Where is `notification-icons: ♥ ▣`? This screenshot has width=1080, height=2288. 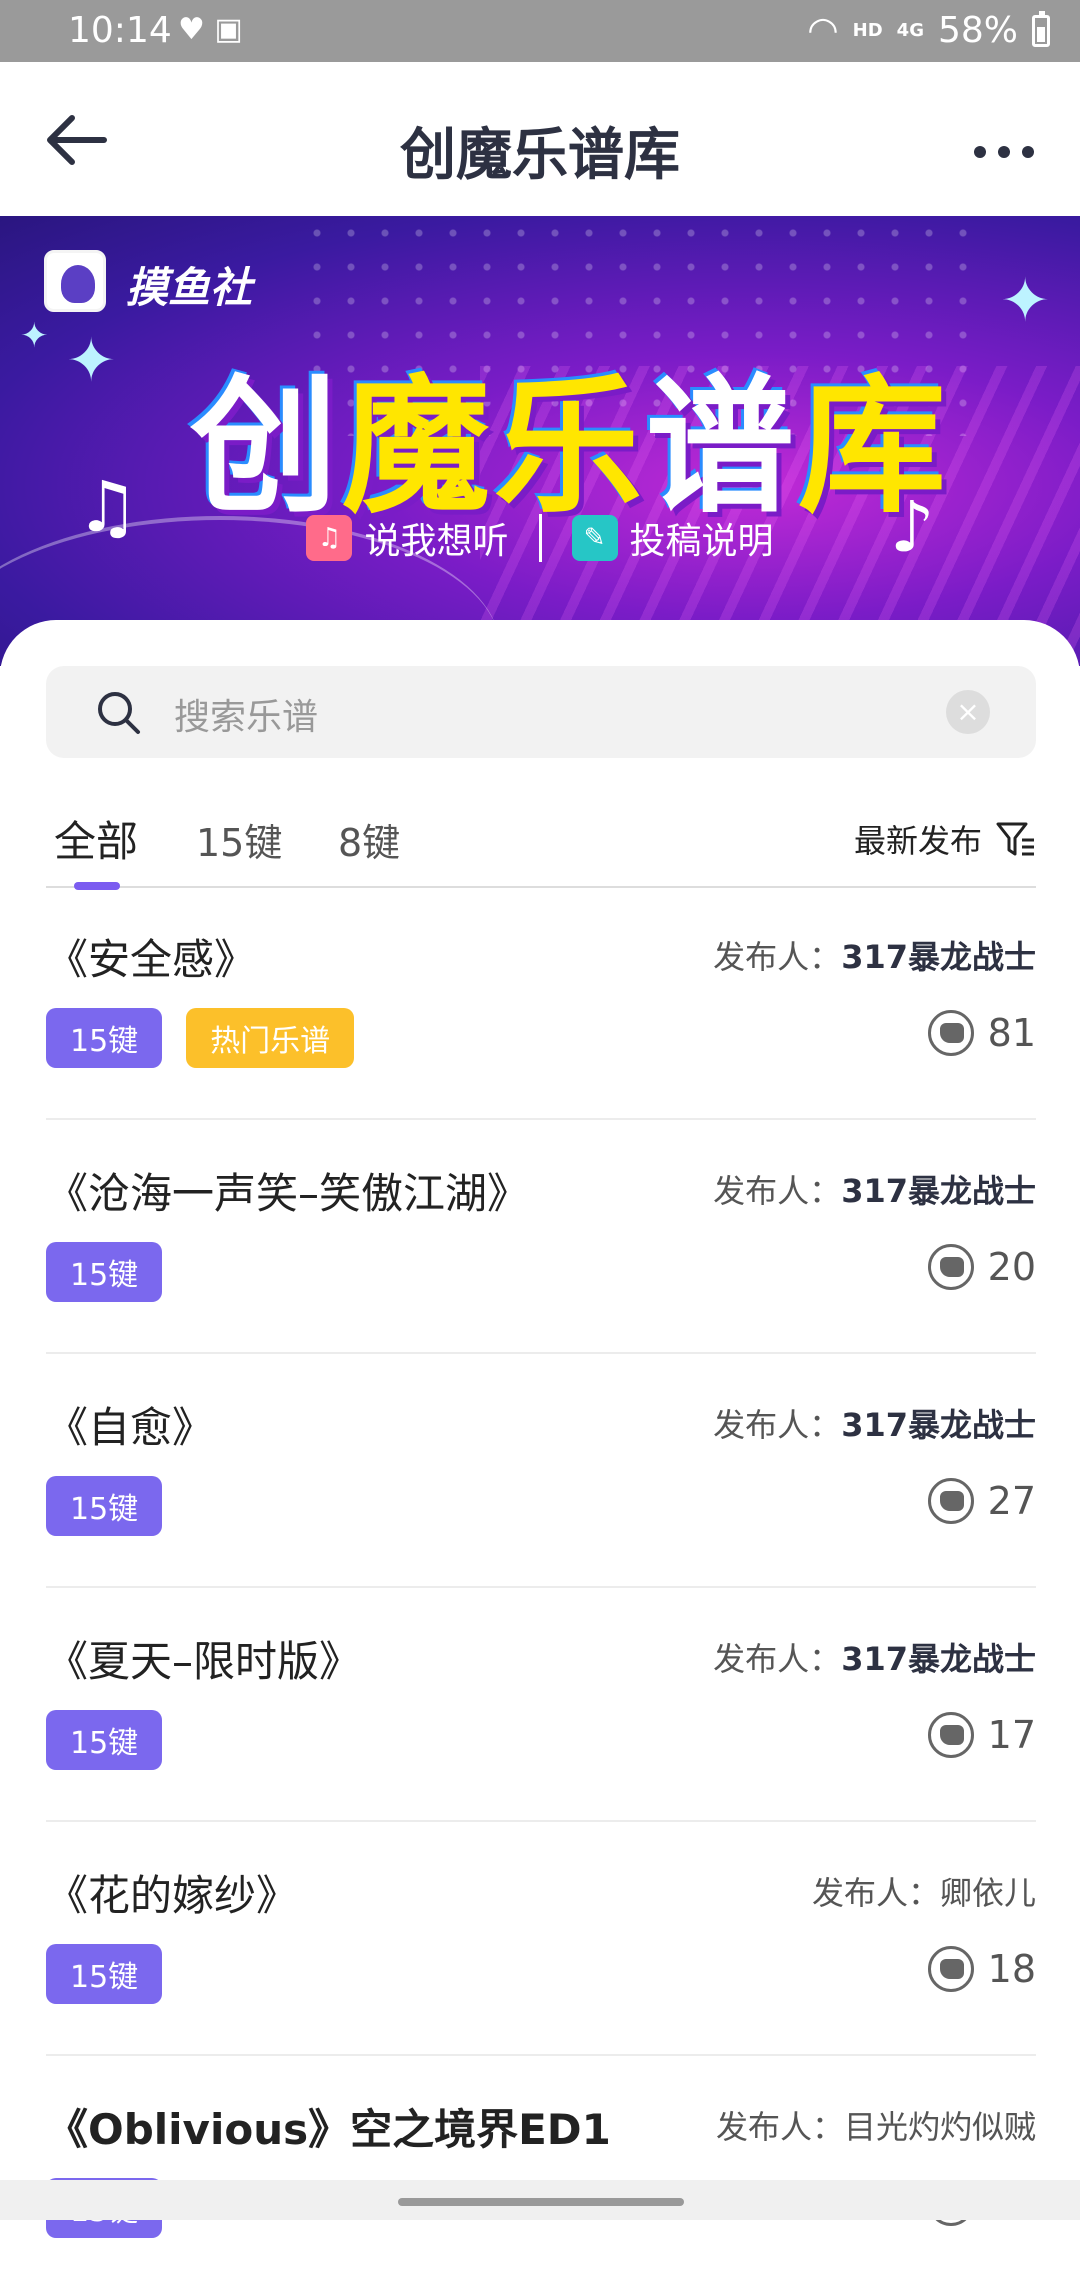 notification-icons: ♥ ▣ is located at coordinates (210, 29).